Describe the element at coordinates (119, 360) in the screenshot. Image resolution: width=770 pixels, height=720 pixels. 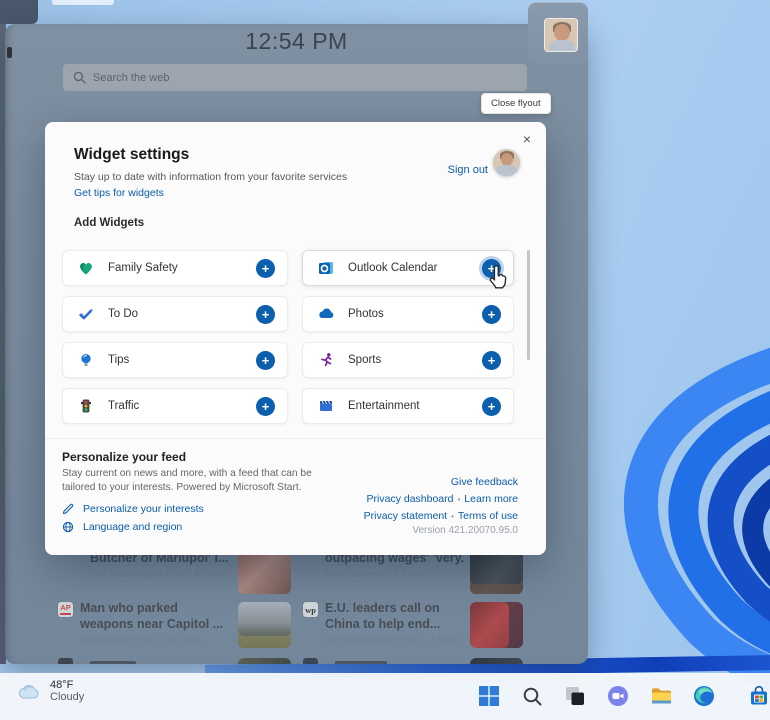
I see `widget-label: Tips` at that location.